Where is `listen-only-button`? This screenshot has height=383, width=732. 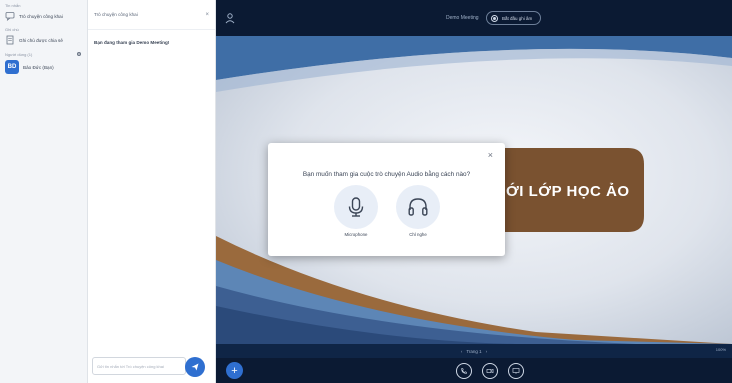 listen-only-button is located at coordinates (418, 207).